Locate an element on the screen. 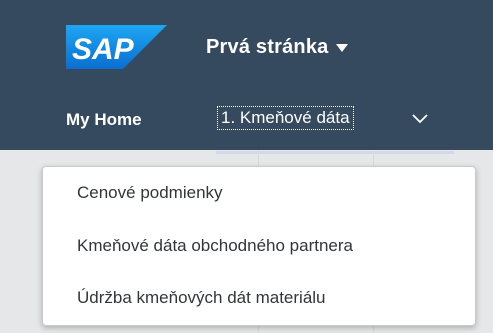 This screenshot has width=493, height=333. menu-item-kmenove-data-partnera: Kmeňové dáta obchodného partnera is located at coordinates (215, 246).